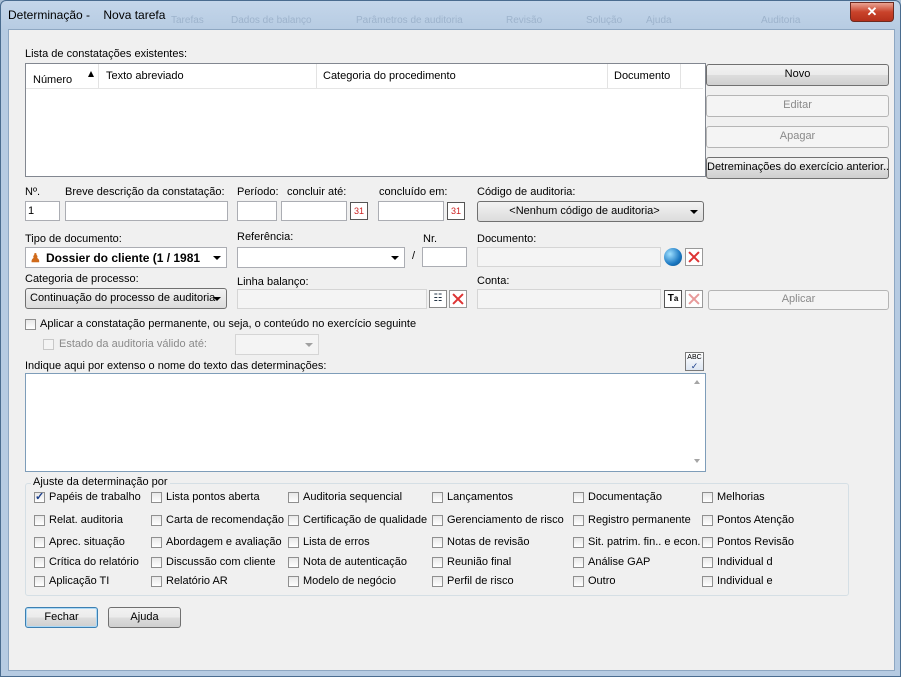  I want to click on nr-label: Nr., so click(430, 239).